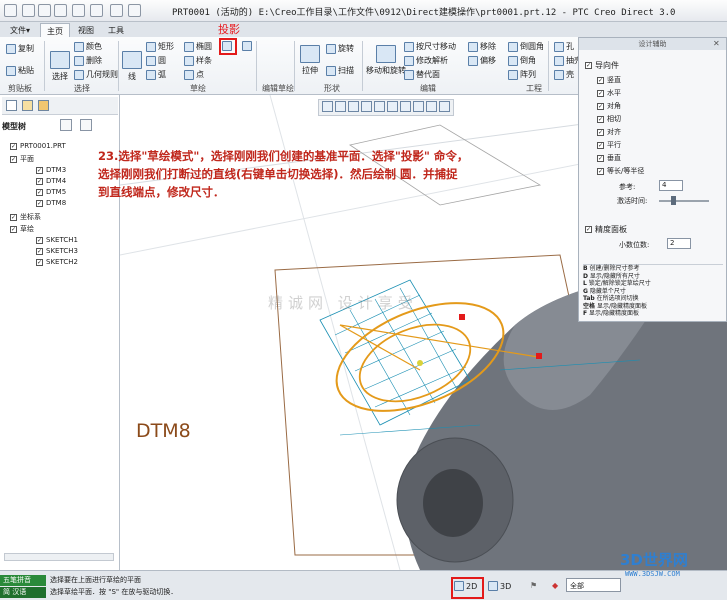  I want to click on guide-option: ✓ 对角, so click(609, 106).